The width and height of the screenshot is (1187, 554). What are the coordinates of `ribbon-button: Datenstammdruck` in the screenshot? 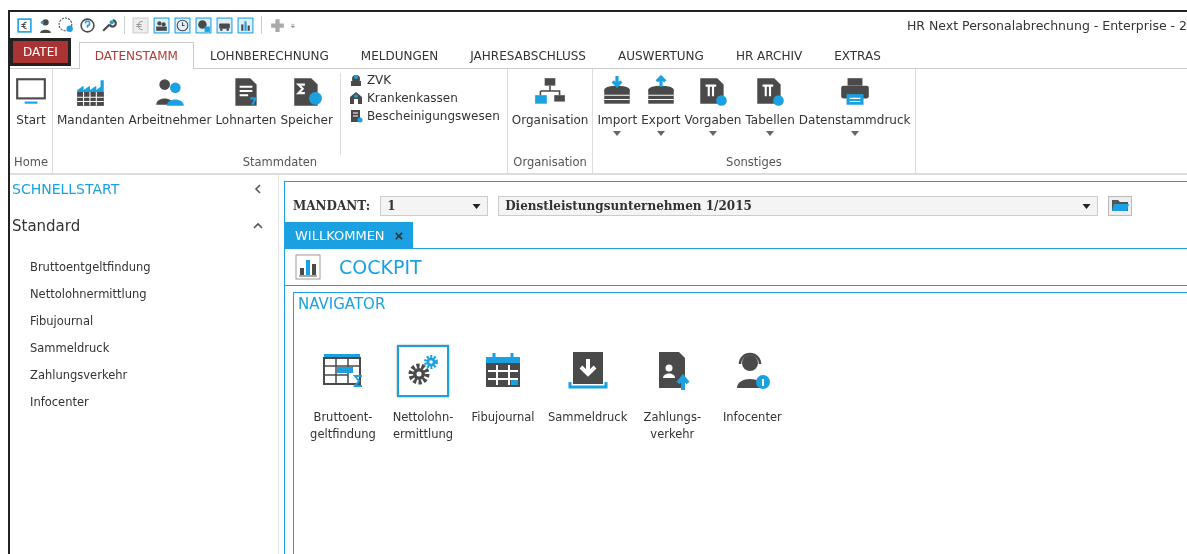 It's located at (854, 114).